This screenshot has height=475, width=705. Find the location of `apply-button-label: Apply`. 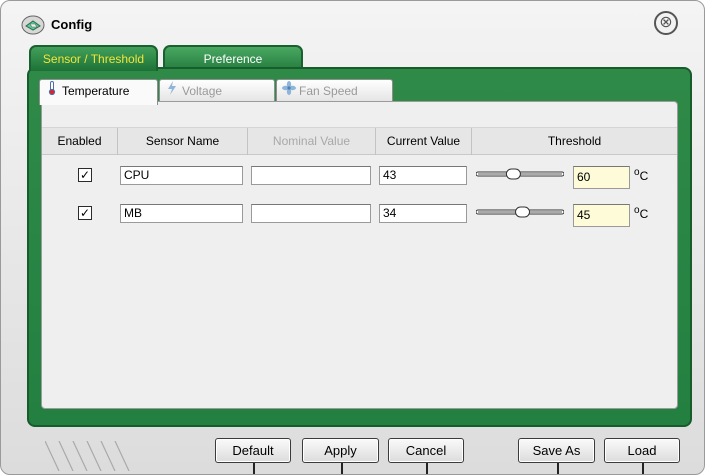

apply-button-label: Apply is located at coordinates (340, 450).